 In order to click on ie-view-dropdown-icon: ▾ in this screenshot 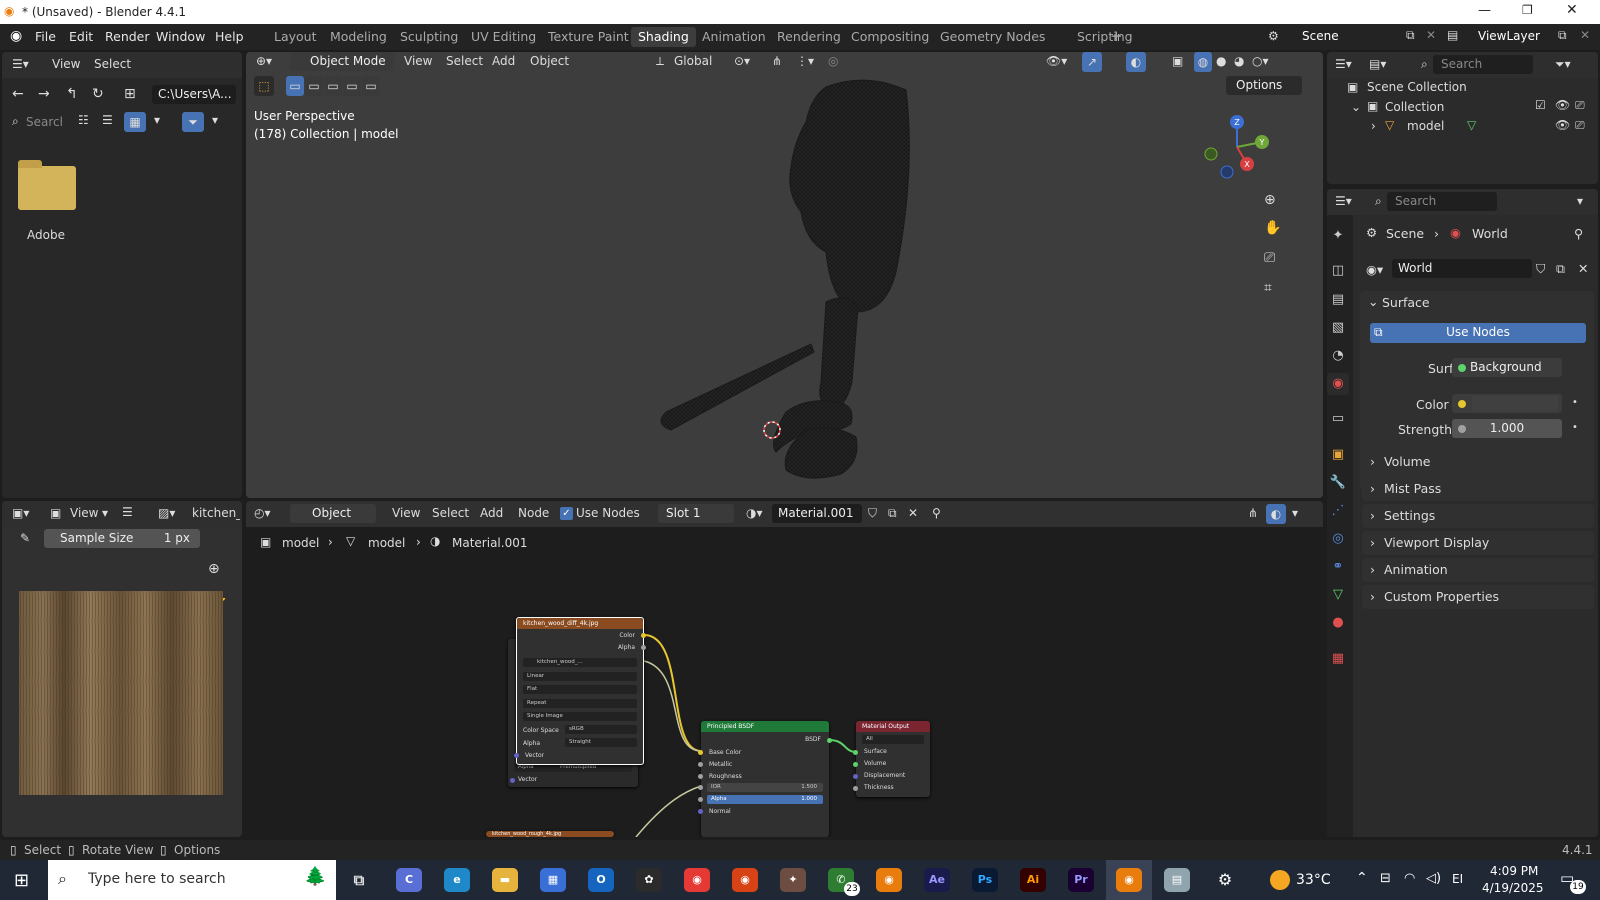, I will do `click(105, 513)`.